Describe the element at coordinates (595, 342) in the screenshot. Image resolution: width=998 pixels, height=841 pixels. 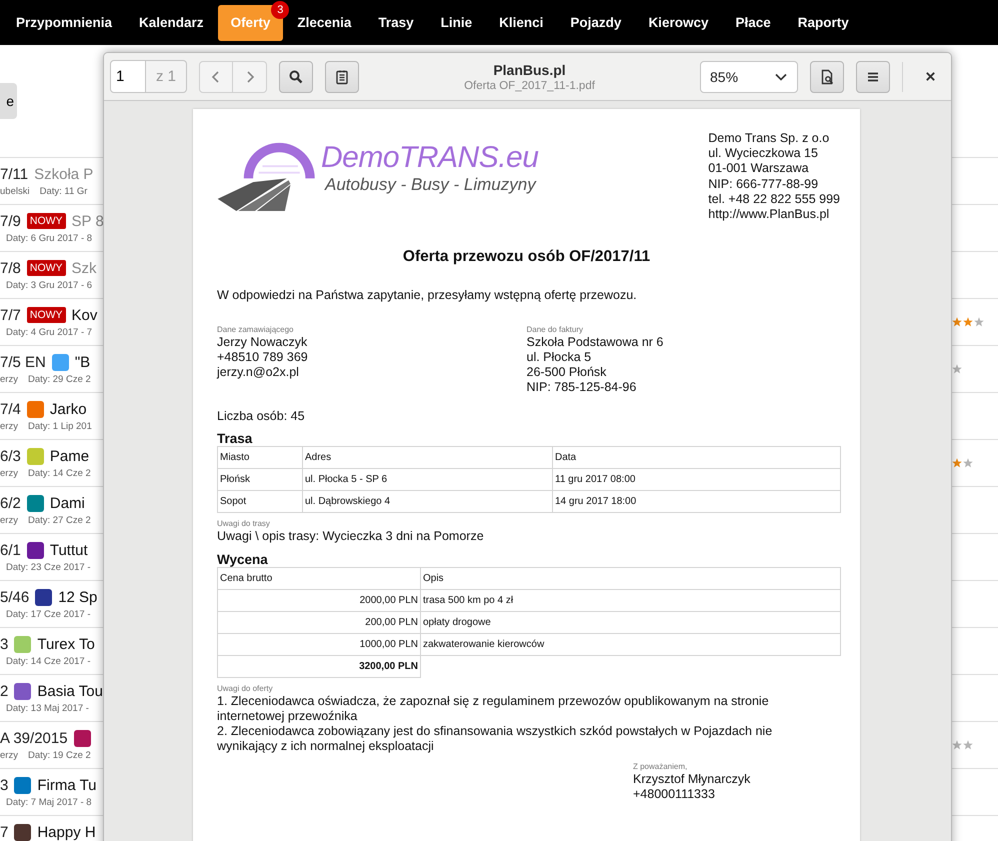
I see `invoice-line: Szkoła Podstawowa nr 6` at that location.